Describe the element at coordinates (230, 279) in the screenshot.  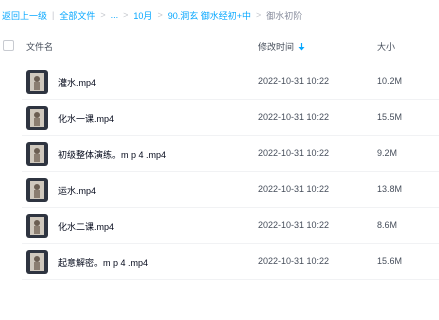
I see `row-divider` at that location.